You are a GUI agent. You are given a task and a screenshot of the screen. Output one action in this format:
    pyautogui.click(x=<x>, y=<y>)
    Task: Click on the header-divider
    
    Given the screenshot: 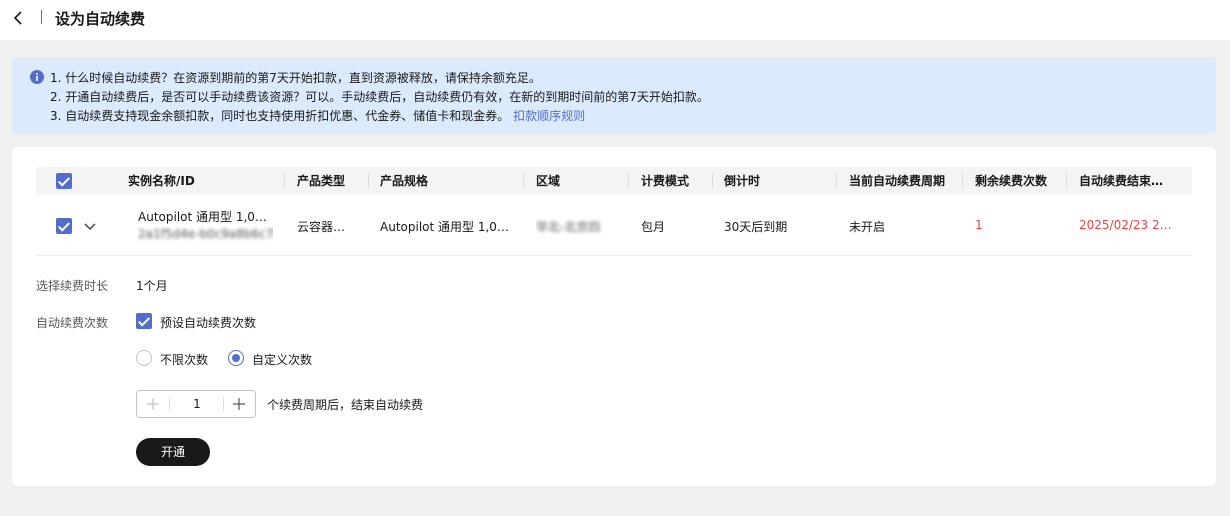 What is the action you would take?
    pyautogui.click(x=41, y=17)
    